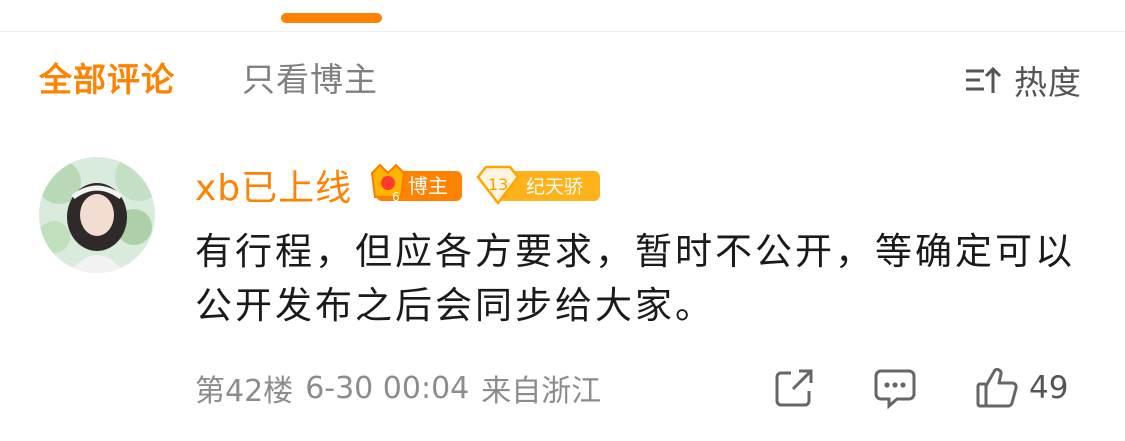 This screenshot has height=441, width=1125. What do you see at coordinates (387, 388) in the screenshot?
I see `comment-datetime: 6-30 00:04` at bounding box center [387, 388].